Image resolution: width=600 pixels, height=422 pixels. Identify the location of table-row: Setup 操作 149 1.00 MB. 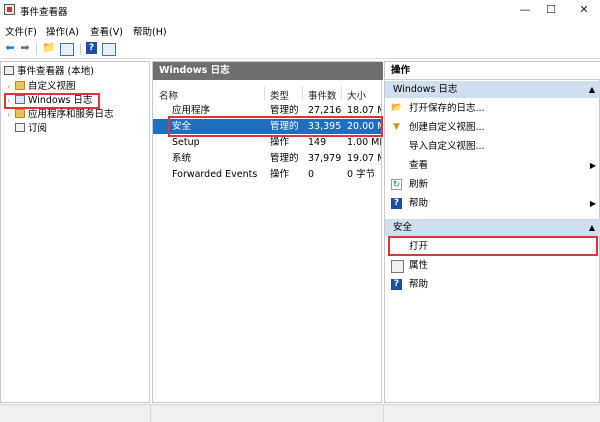
(267, 142).